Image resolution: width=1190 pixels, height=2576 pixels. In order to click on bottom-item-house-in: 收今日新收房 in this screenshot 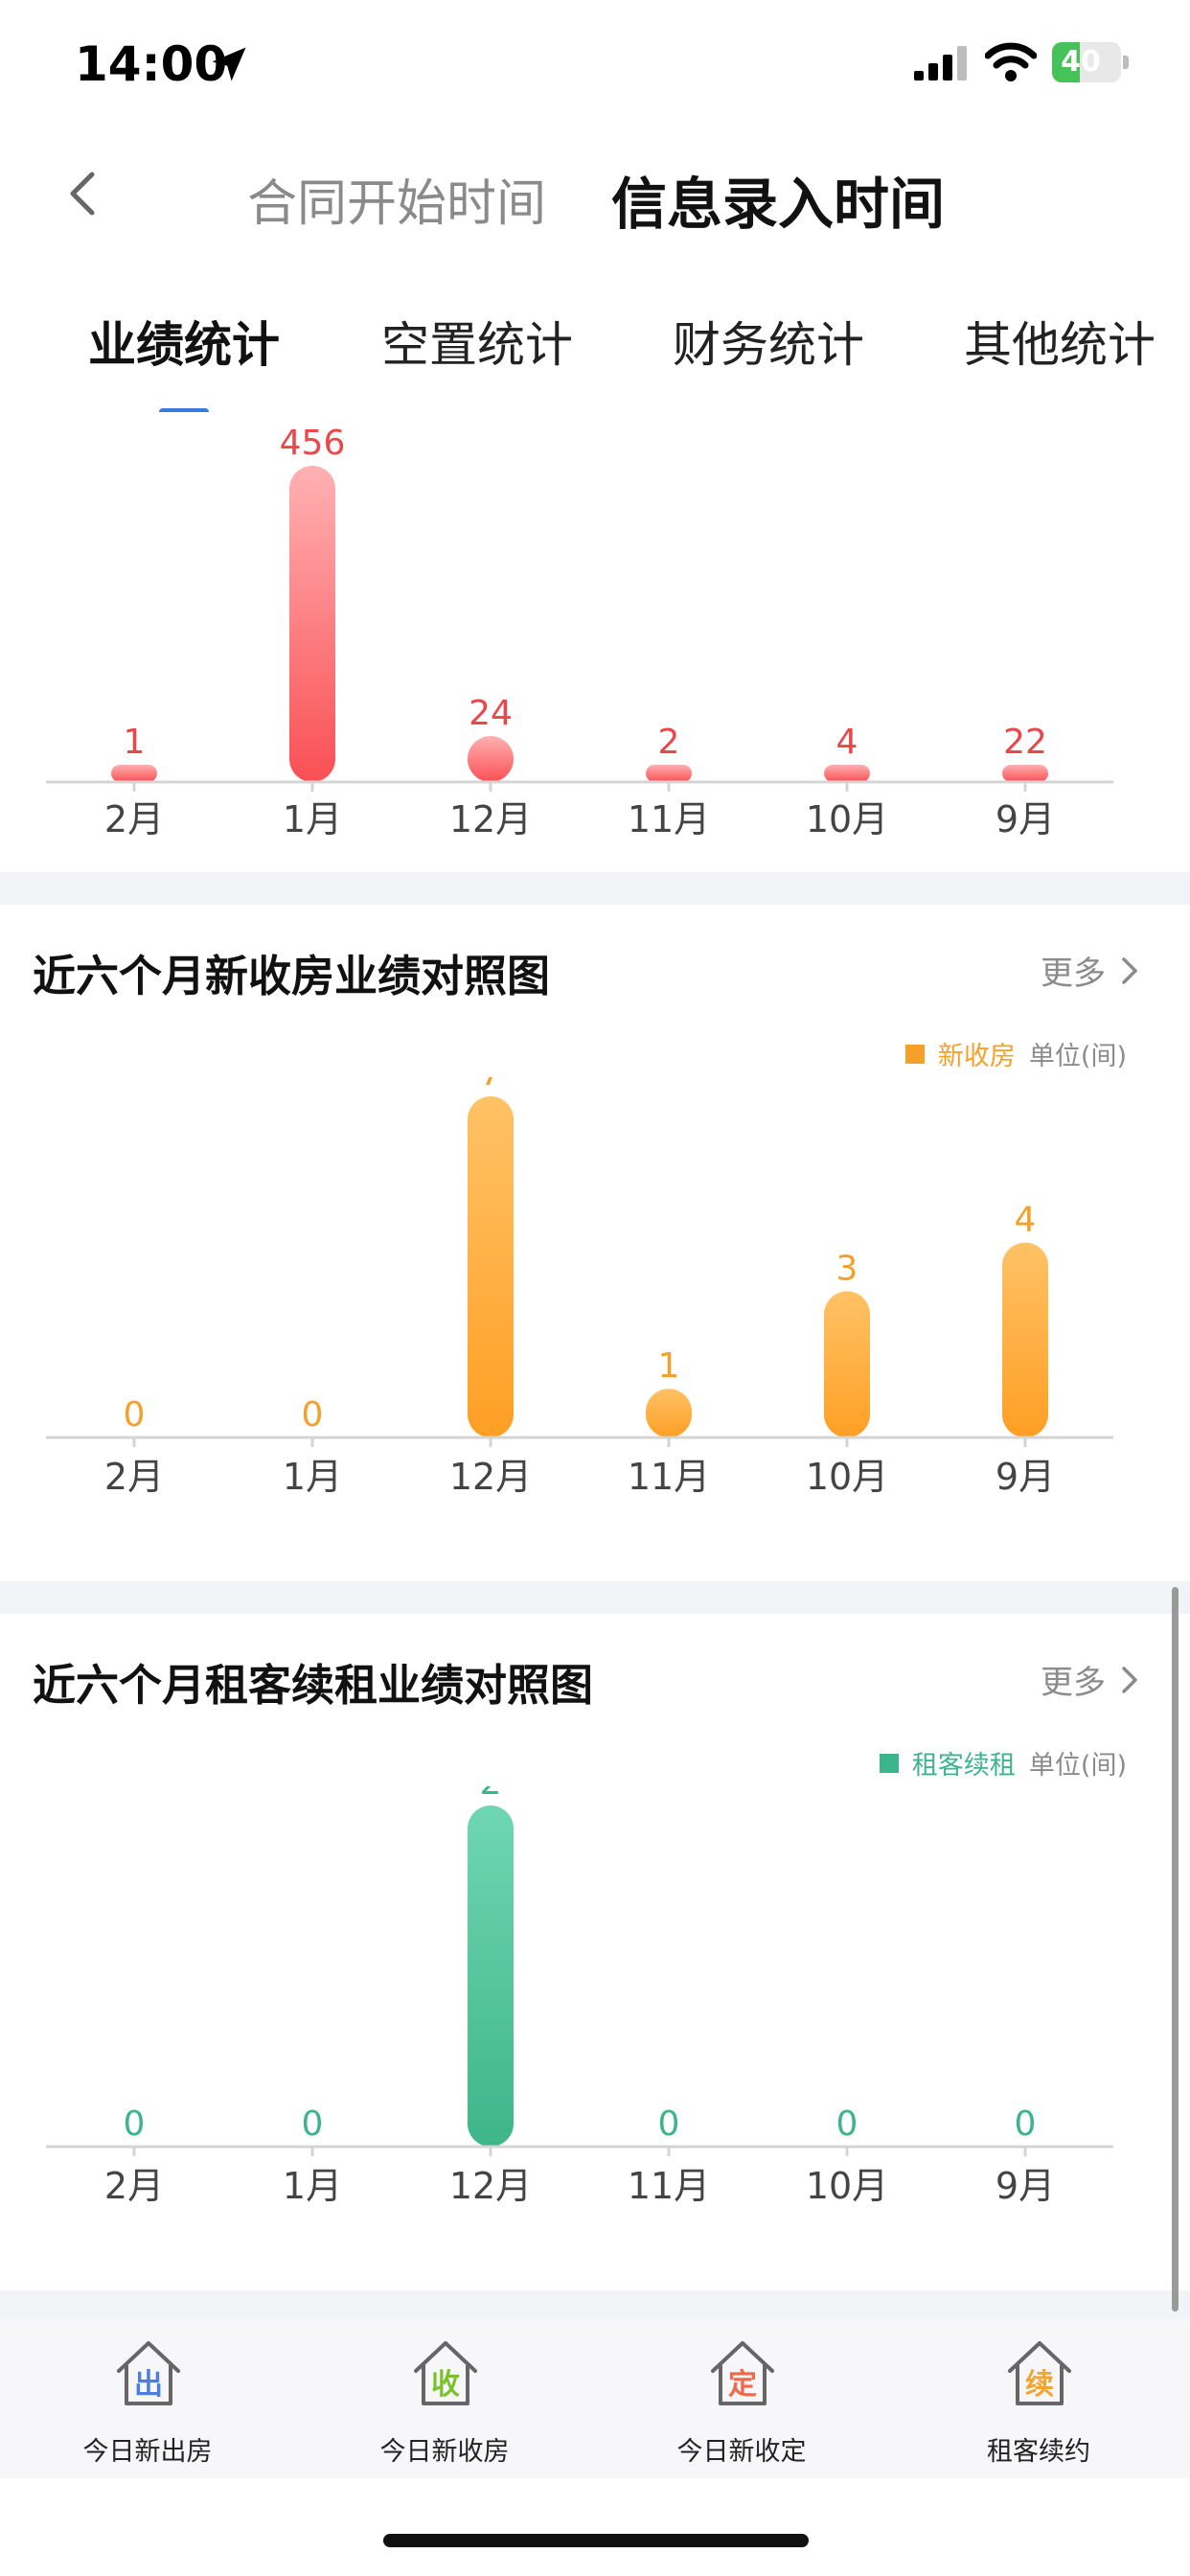, I will do `click(445, 2405)`.